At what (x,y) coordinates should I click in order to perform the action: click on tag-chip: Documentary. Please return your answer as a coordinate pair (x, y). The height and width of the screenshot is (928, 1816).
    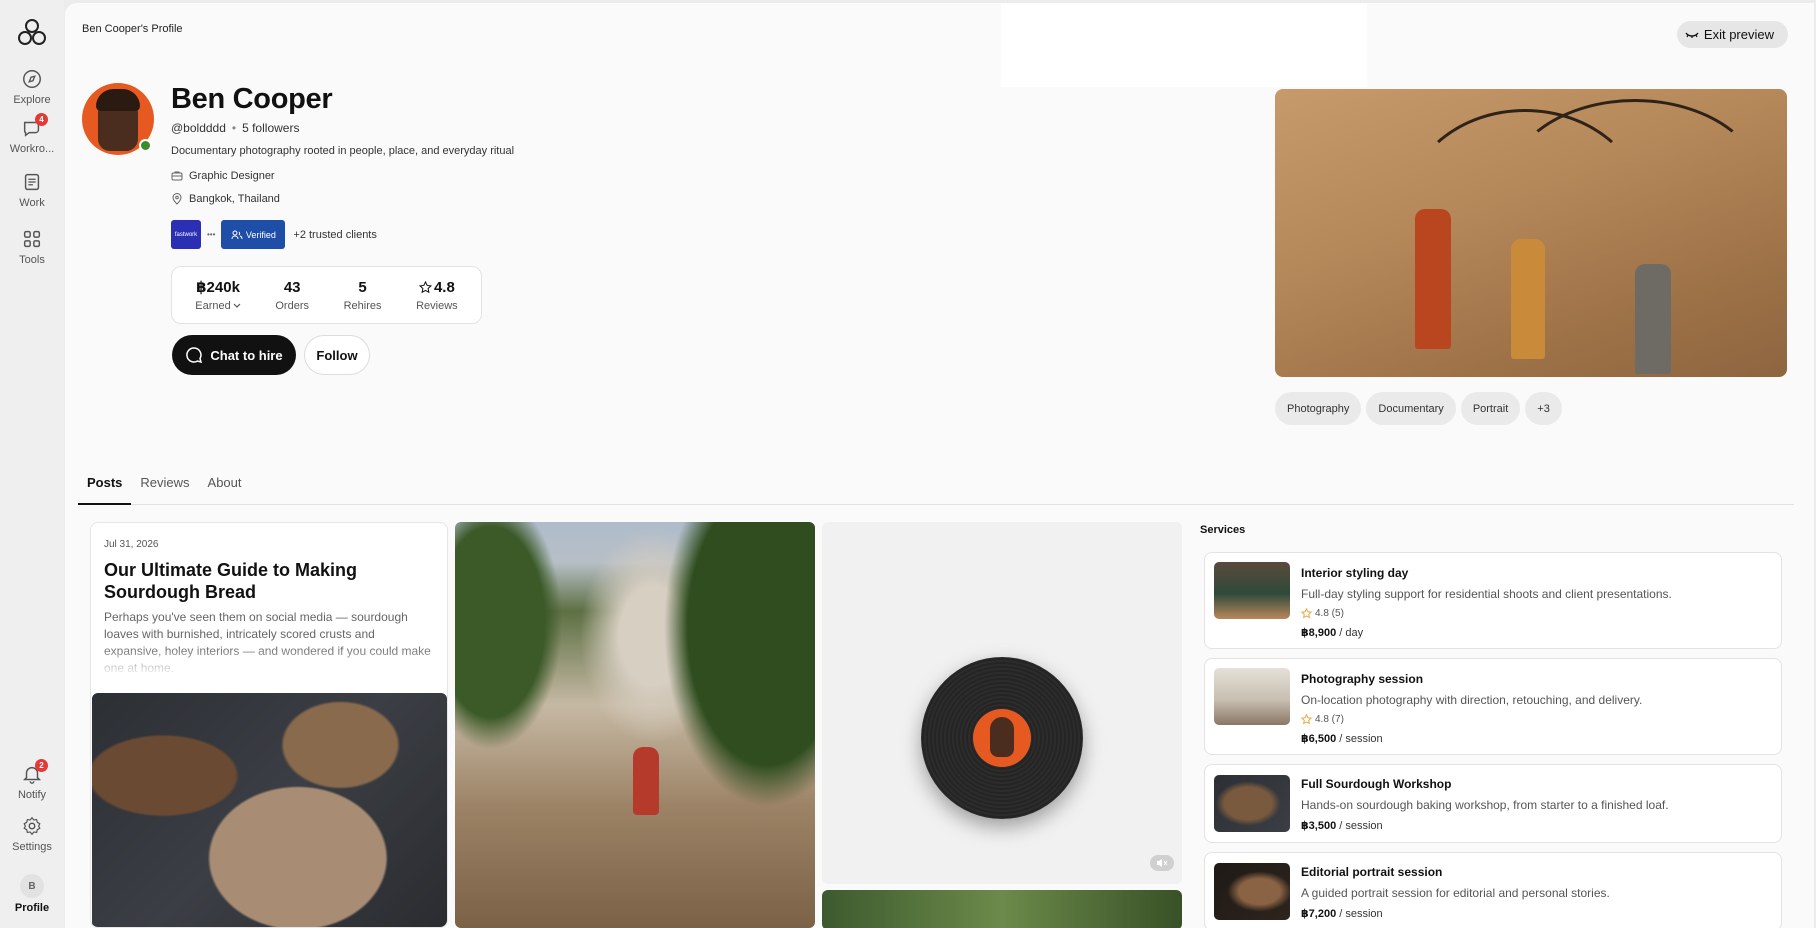
    Looking at the image, I should click on (1411, 408).